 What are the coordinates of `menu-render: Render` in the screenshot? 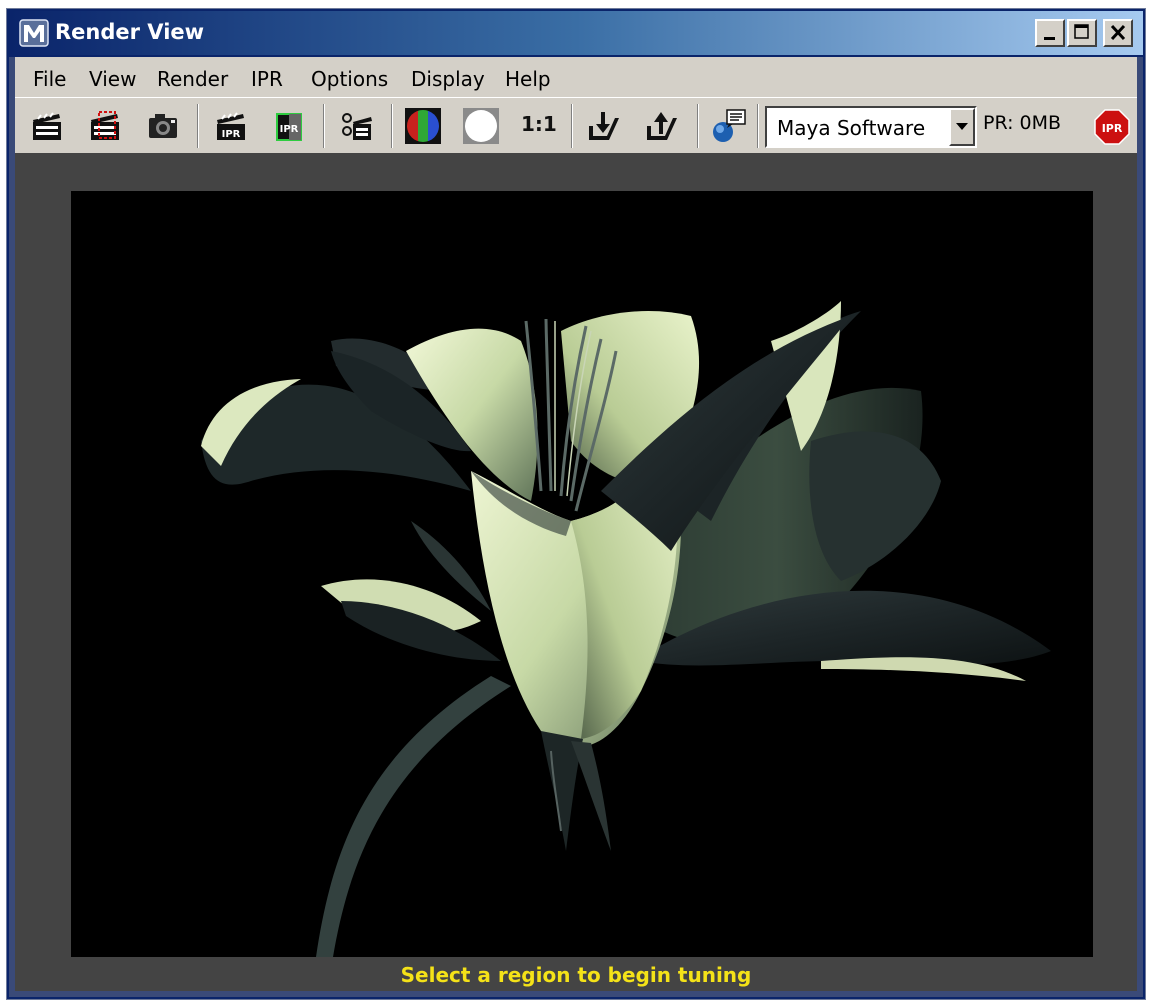 It's located at (192, 79).